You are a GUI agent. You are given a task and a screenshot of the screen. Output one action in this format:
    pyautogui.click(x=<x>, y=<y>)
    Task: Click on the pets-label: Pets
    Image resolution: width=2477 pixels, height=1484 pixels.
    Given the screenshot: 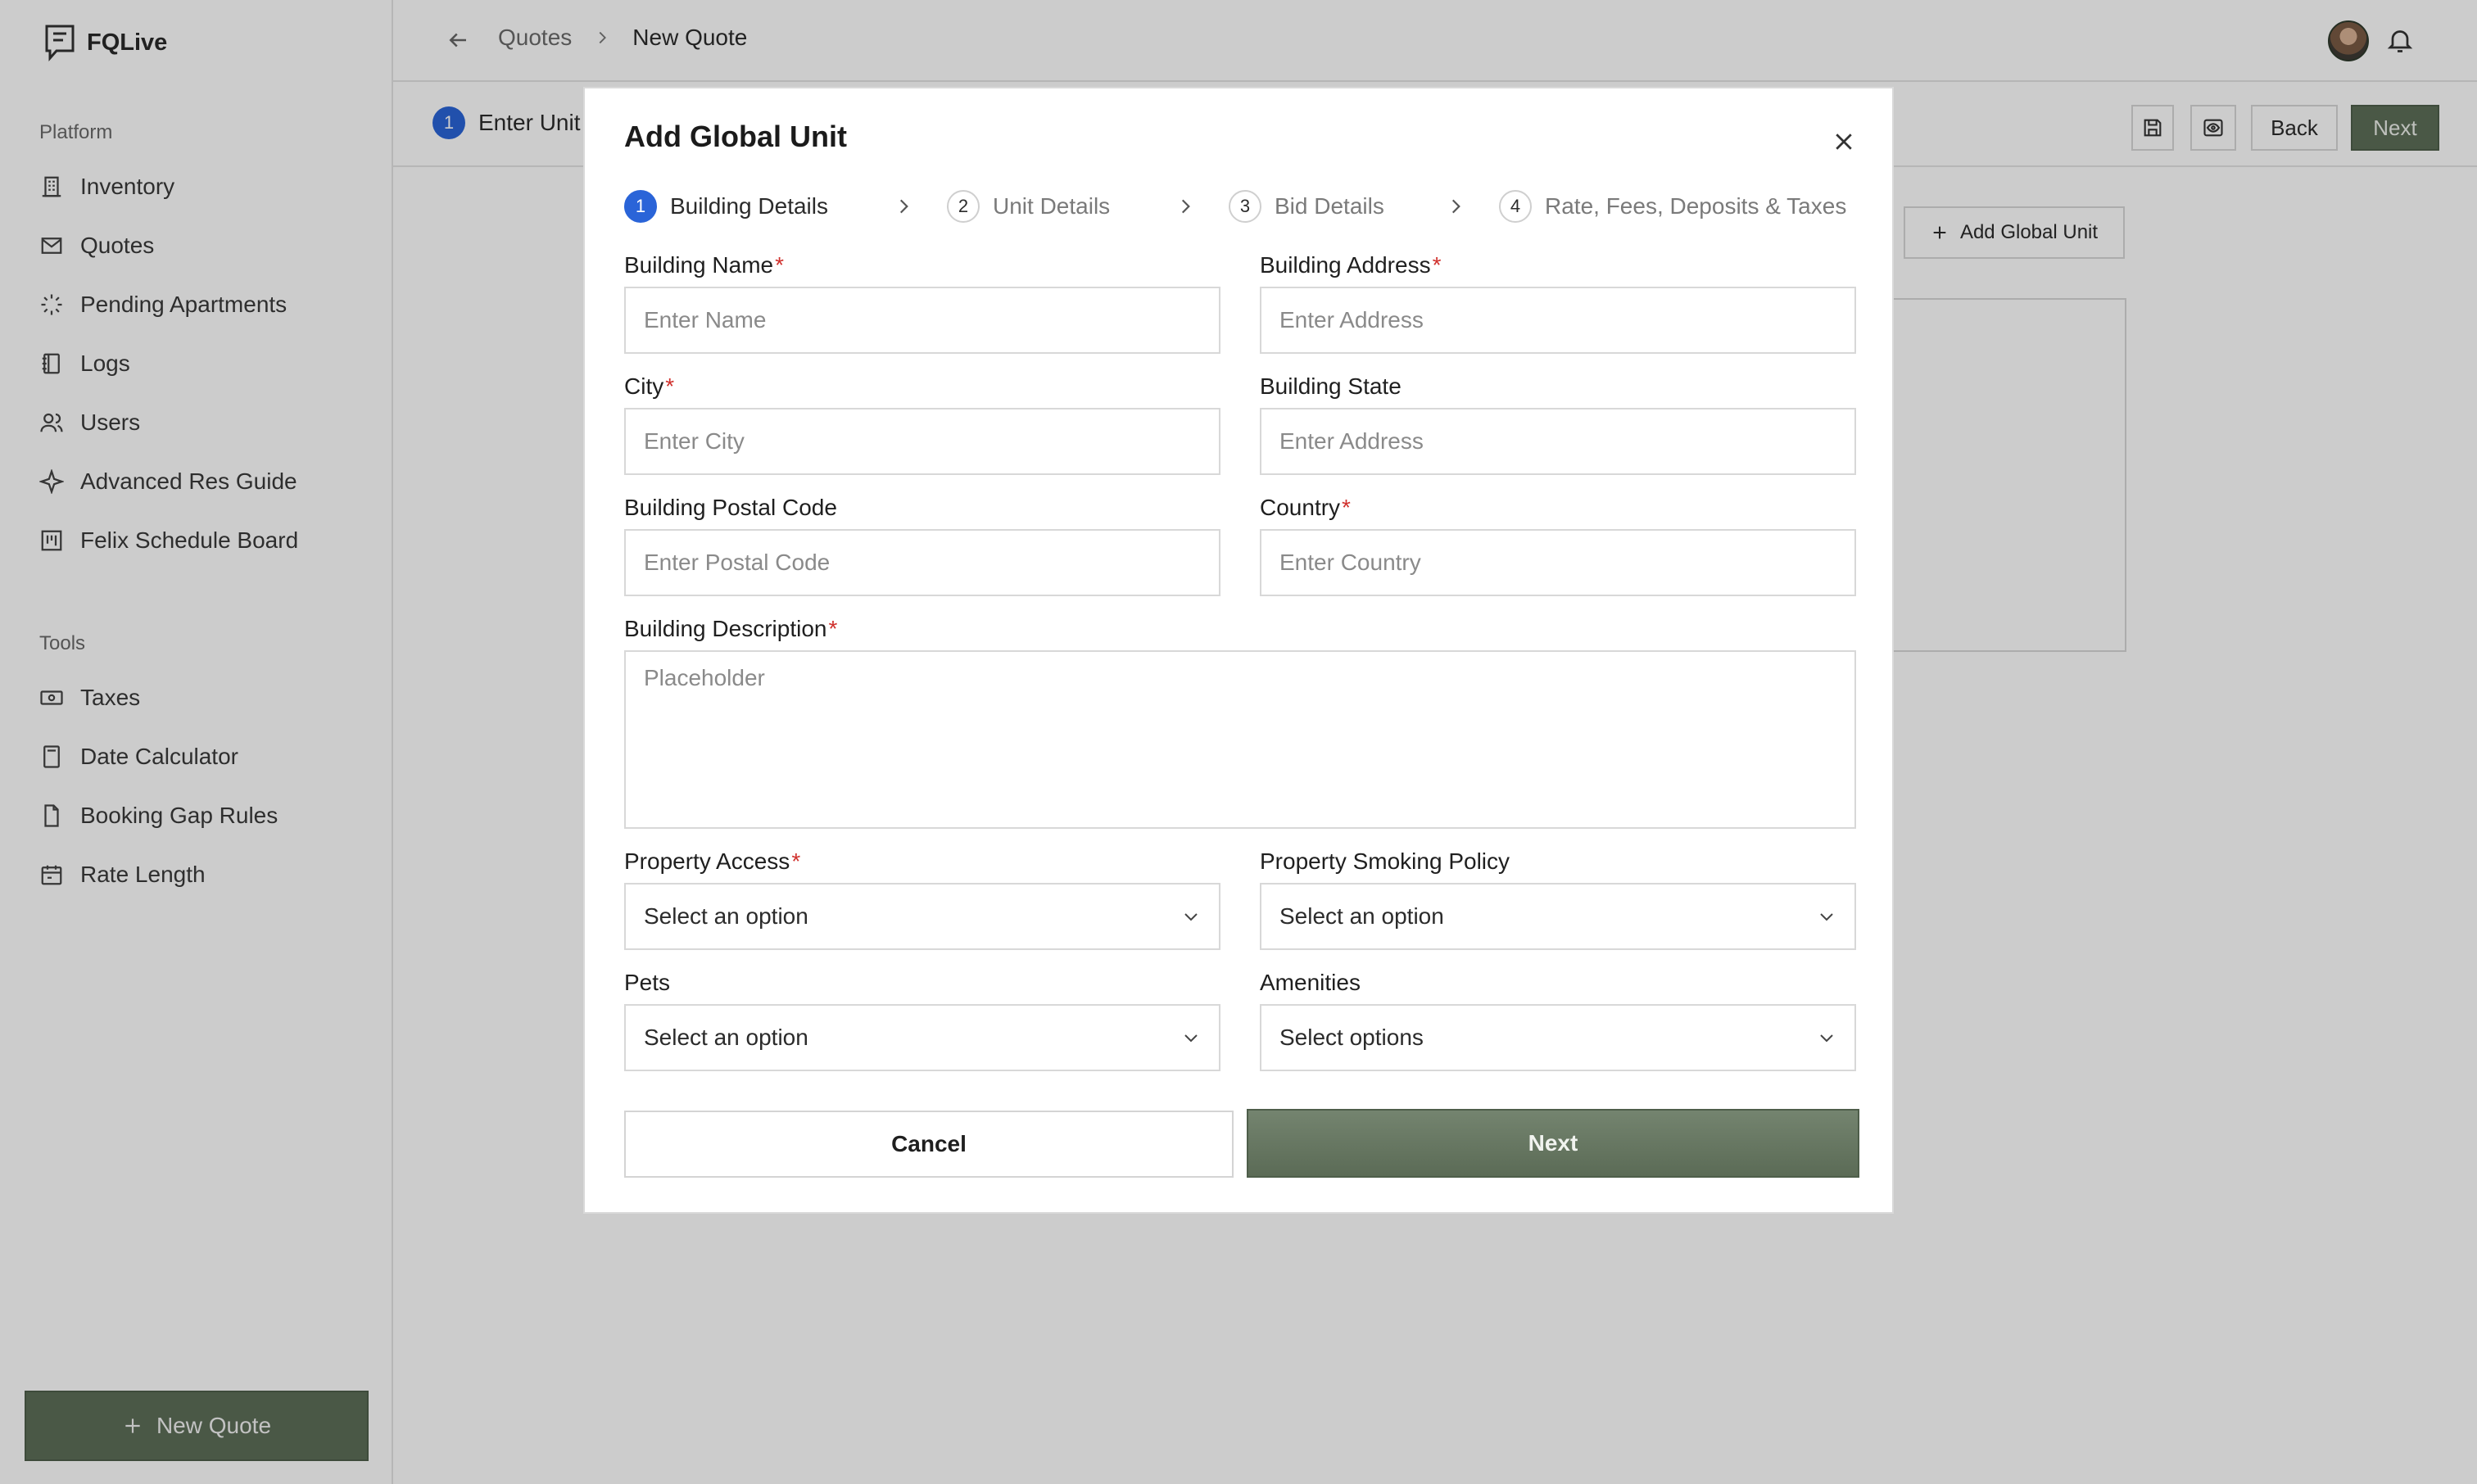 What is the action you would take?
    pyautogui.click(x=647, y=983)
    